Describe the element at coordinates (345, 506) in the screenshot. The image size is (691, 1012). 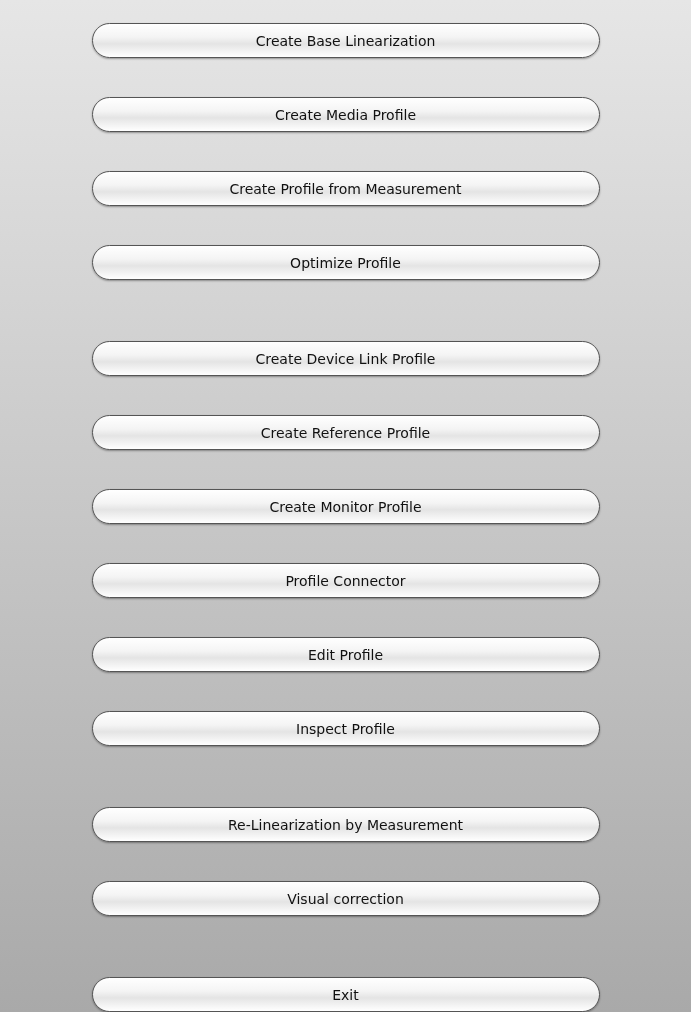
I see `menu-button: Create Monitor Profile` at that location.